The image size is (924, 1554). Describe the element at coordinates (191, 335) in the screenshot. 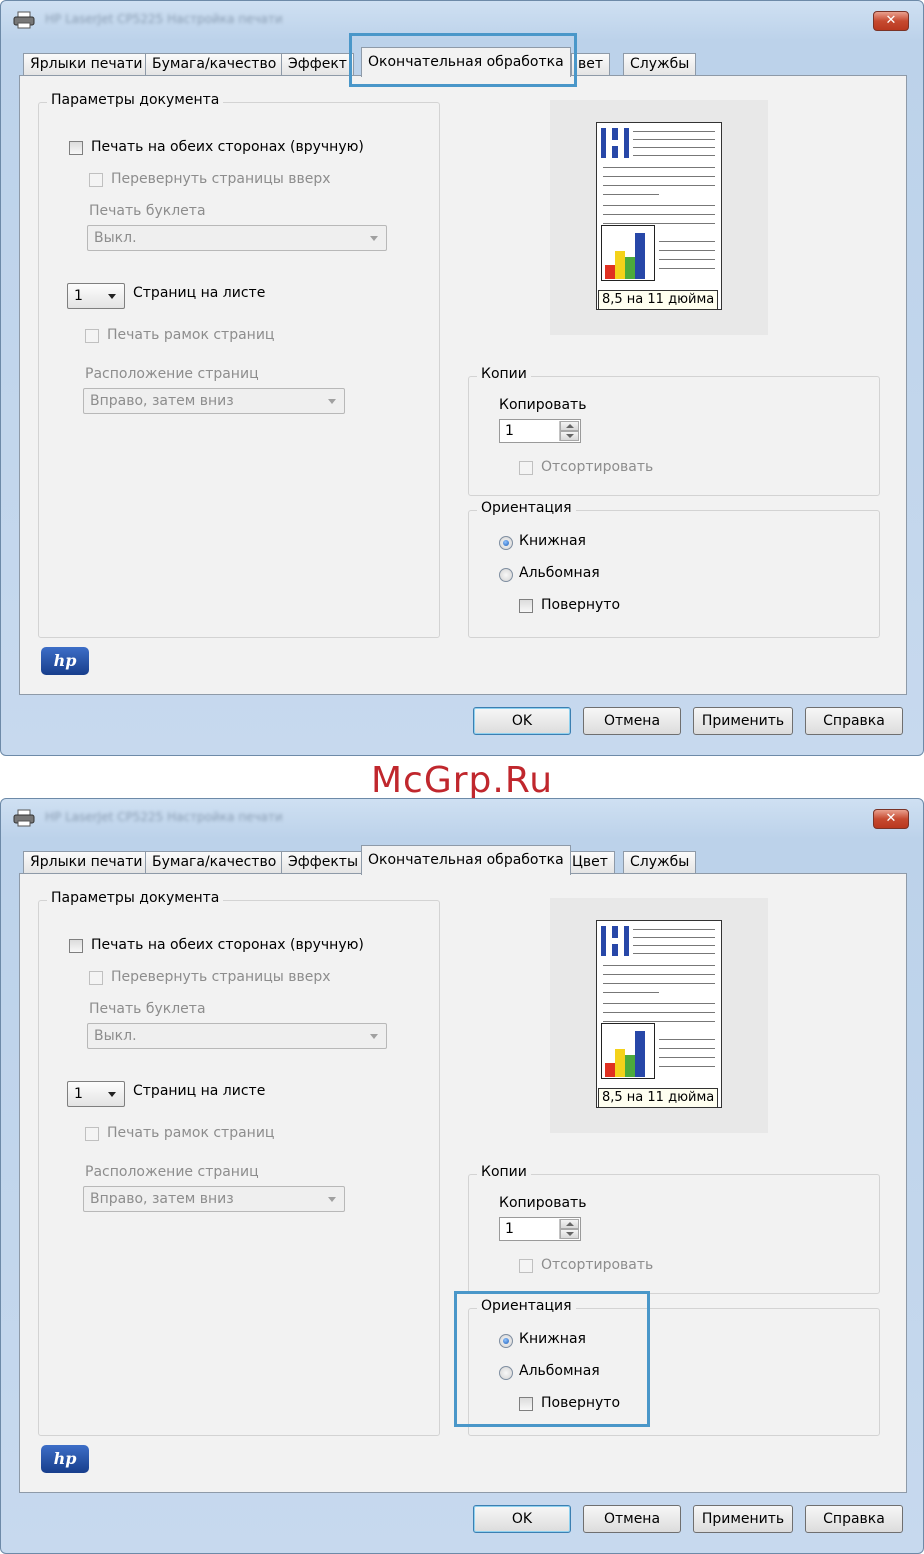

I see `page-borders-label: Печать рамок страниц` at that location.